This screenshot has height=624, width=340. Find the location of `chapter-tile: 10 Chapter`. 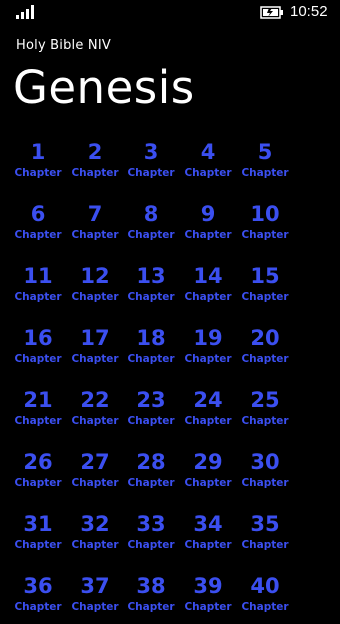

chapter-tile: 10 Chapter is located at coordinates (265, 226).